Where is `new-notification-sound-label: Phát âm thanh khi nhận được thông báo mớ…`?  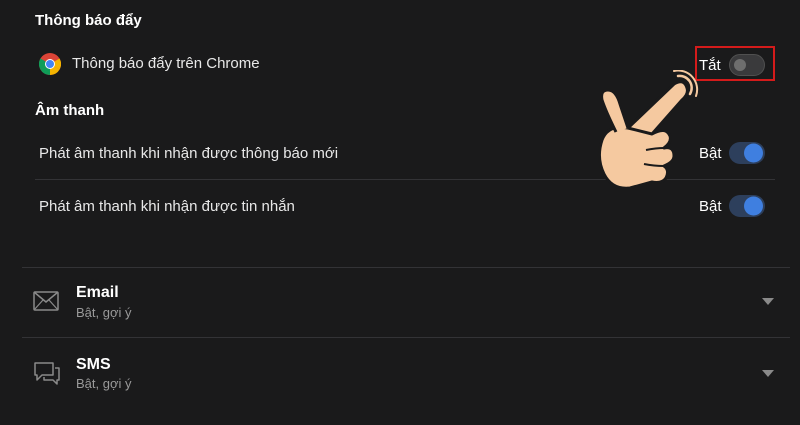 new-notification-sound-label: Phát âm thanh khi nhận được thông báo mớ… is located at coordinates (189, 153).